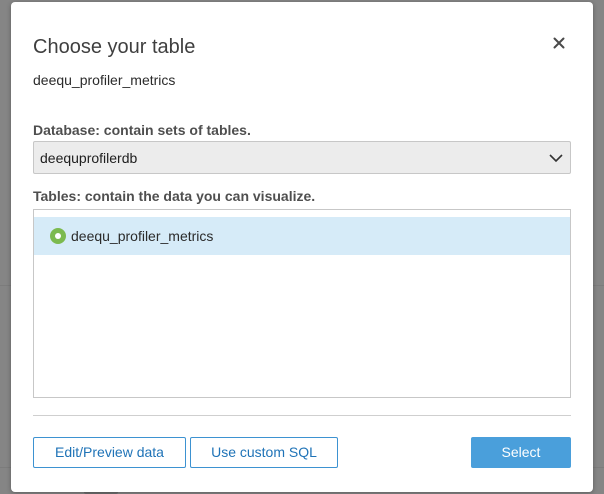  I want to click on radio-selected-icon, so click(58, 236).